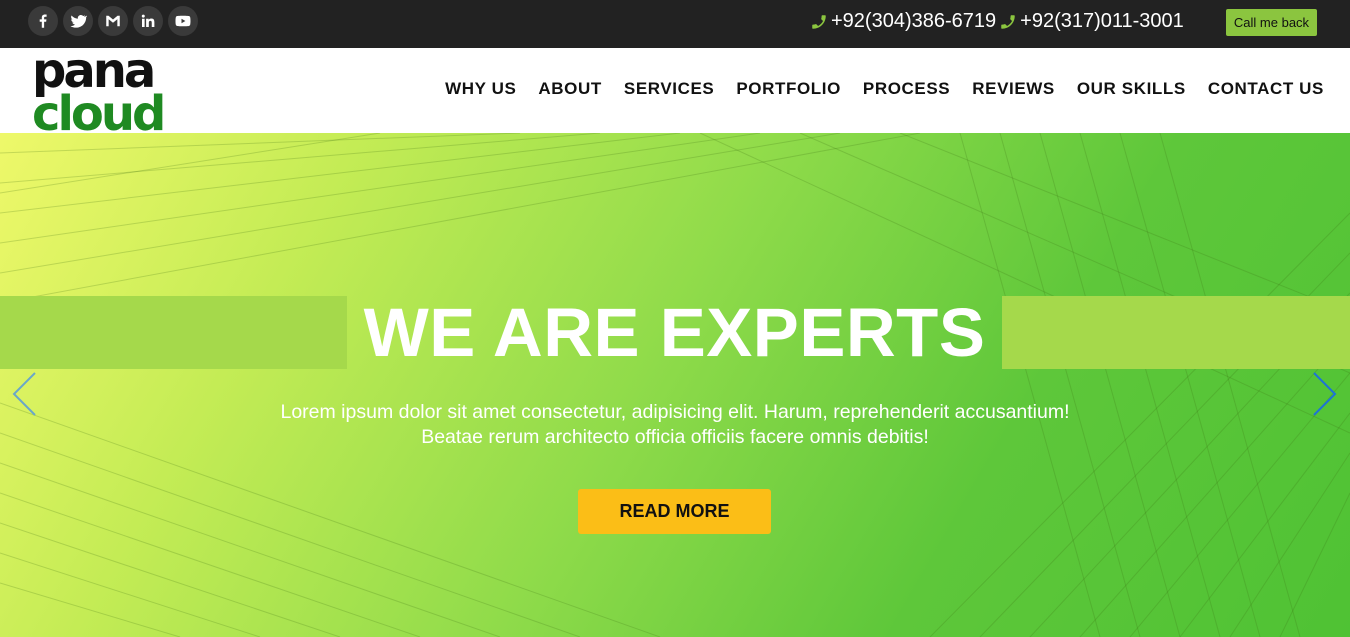 This screenshot has width=1350, height=637. Describe the element at coordinates (1266, 89) in the screenshot. I see `nav-item-contact-us: CONTACT US` at that location.